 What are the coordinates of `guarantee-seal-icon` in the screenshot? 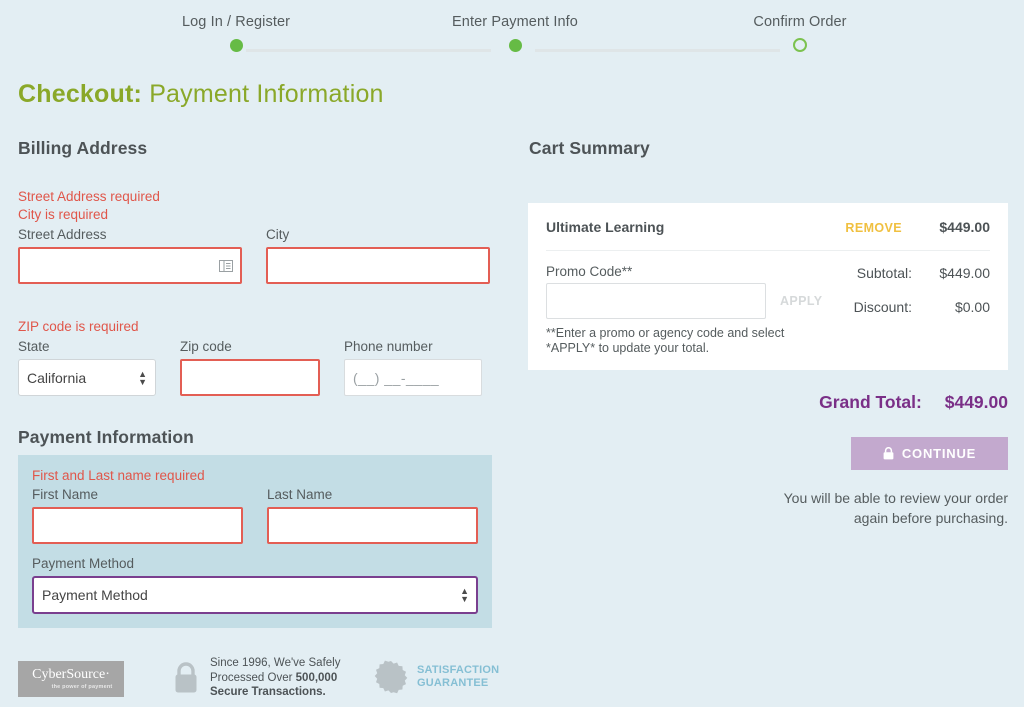 It's located at (391, 677).